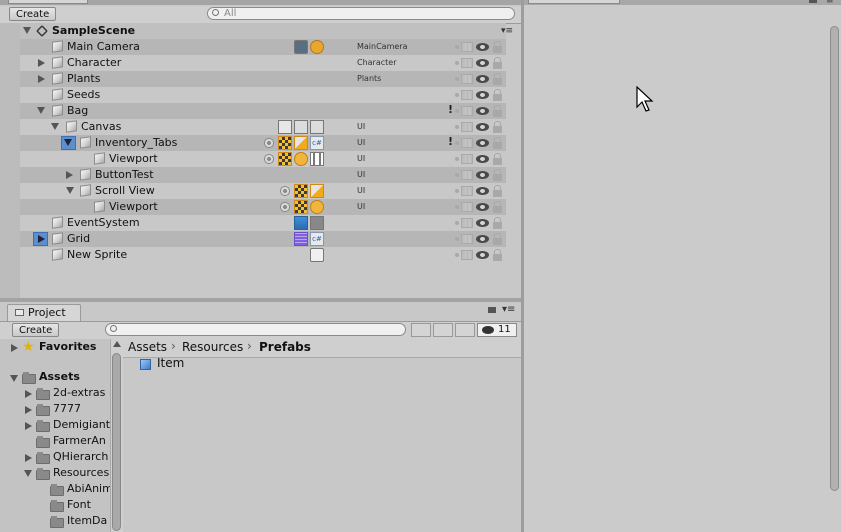 This screenshot has height=532, width=841. What do you see at coordinates (361, 13) in the screenshot?
I see `hierarchy-search-input: All` at bounding box center [361, 13].